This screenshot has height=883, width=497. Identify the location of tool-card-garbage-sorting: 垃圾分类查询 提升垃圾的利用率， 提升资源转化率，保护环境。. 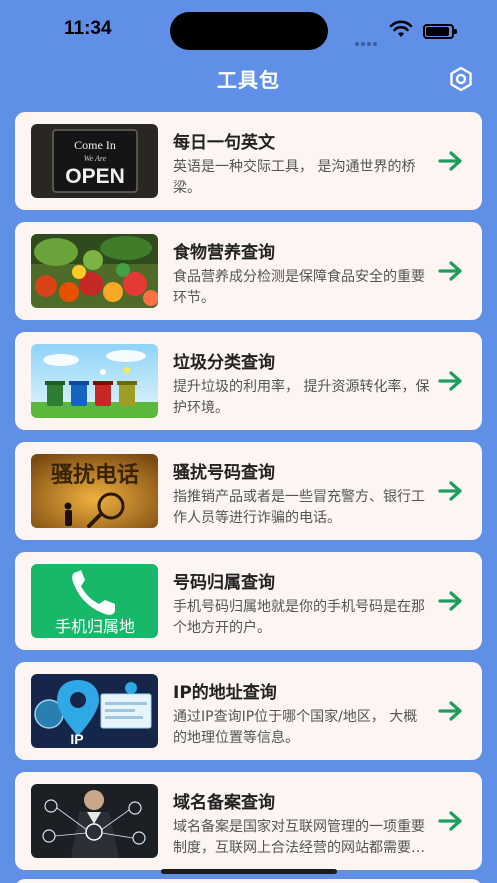
(248, 381).